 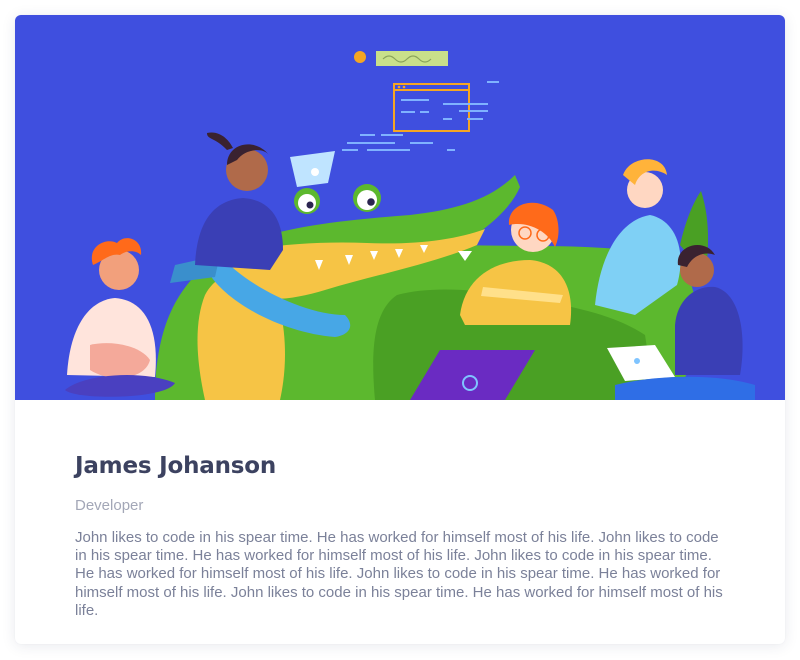 What do you see at coordinates (109, 505) in the screenshot?
I see `profile-role: Developer` at bounding box center [109, 505].